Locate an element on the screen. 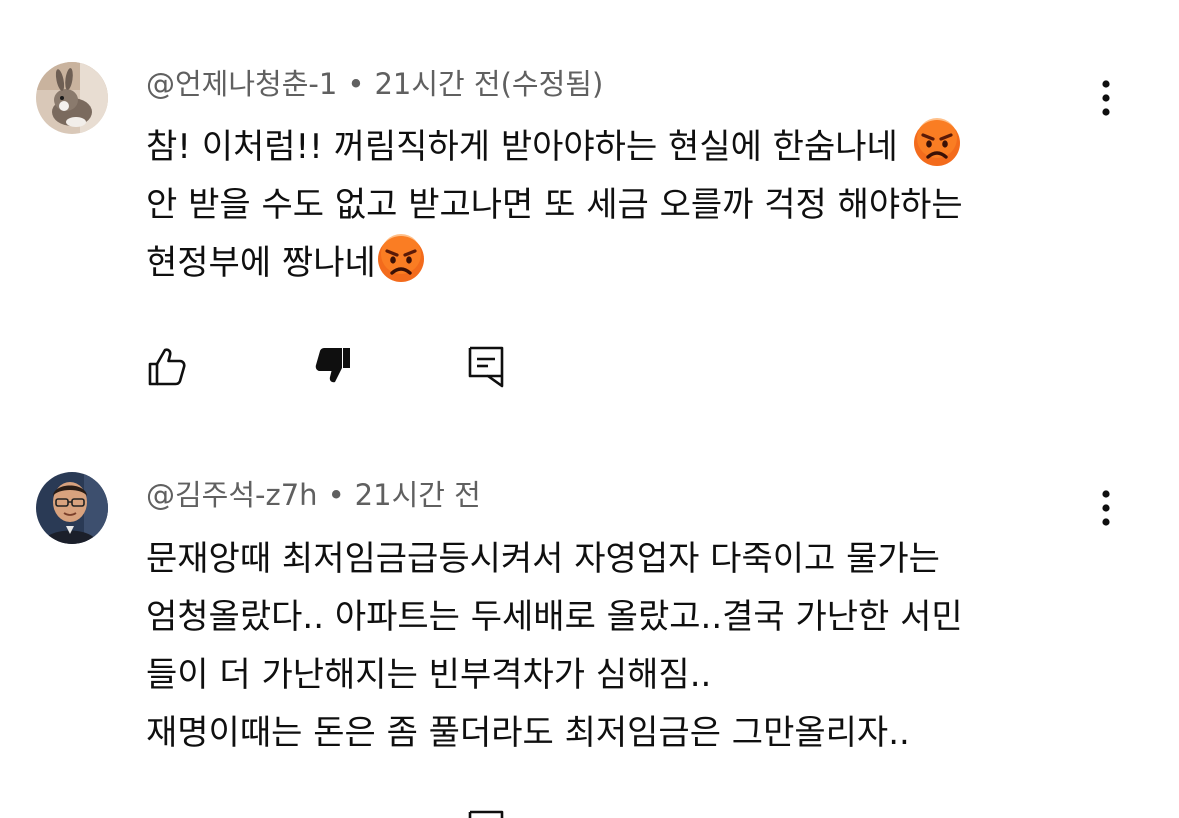 This screenshot has height=818, width=1179. comment-line: 현정부에 짱나네 is located at coordinates (641, 263).